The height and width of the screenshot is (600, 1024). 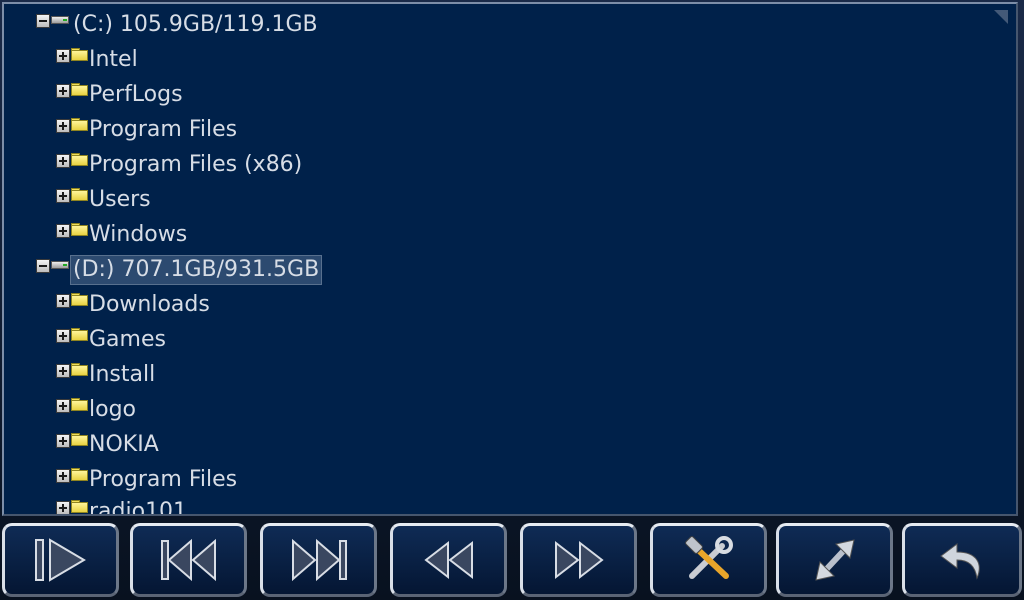 I want to click on folder-label: radio101, so click(x=138, y=507).